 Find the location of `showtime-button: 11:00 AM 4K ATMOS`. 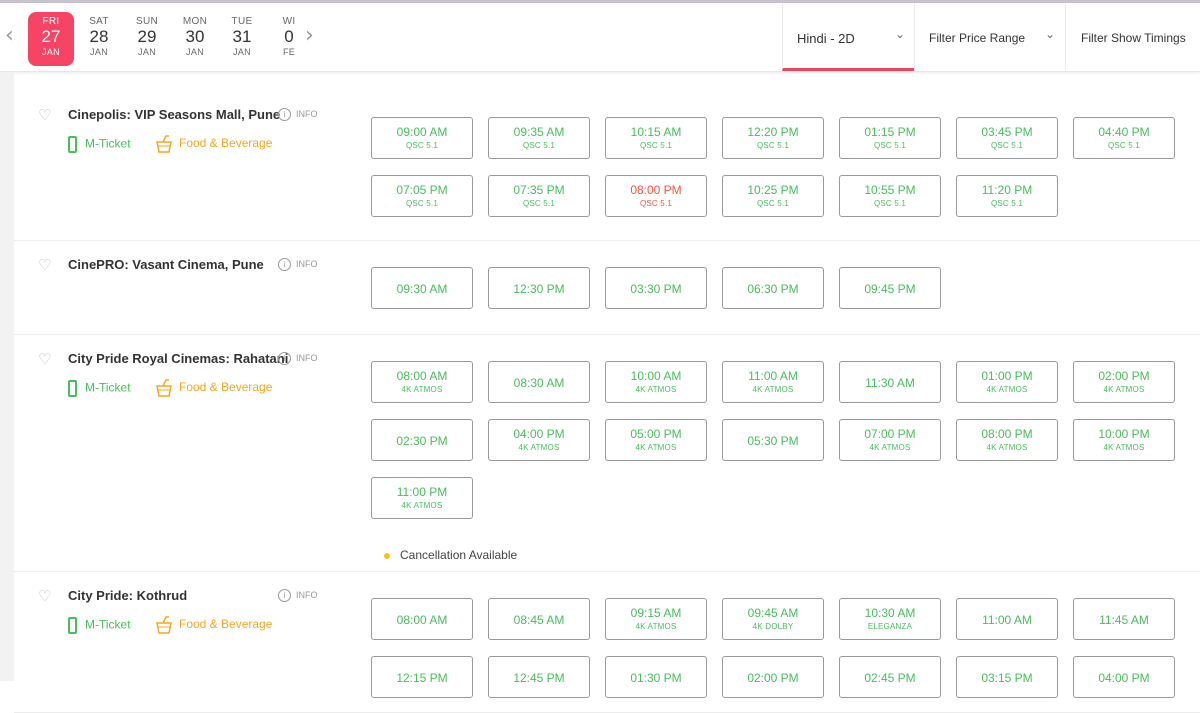

showtime-button: 11:00 AM 4K ATMOS is located at coordinates (773, 382).